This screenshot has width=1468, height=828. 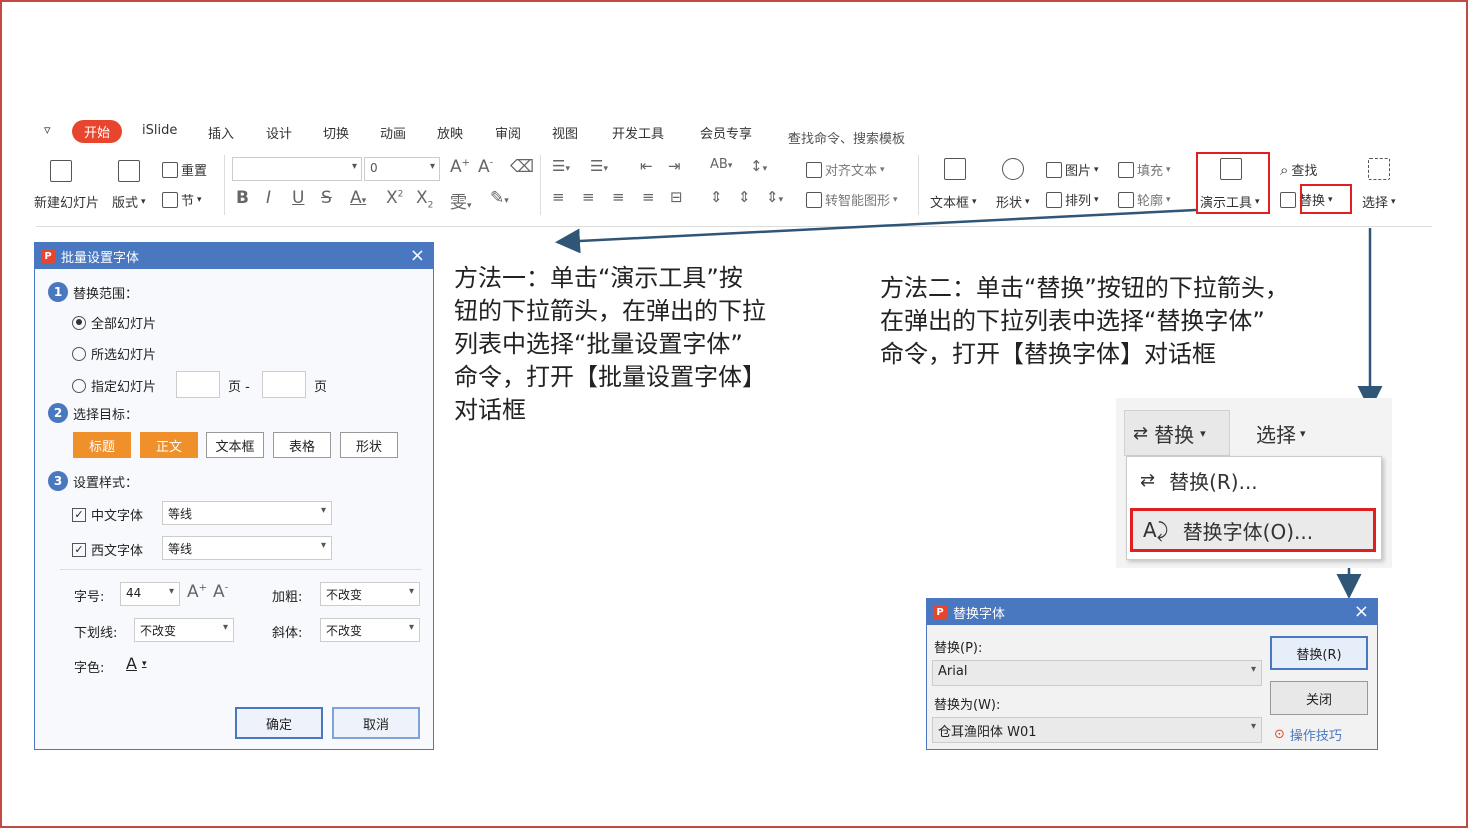 I want to click on target-shape: 形状, so click(x=369, y=445).